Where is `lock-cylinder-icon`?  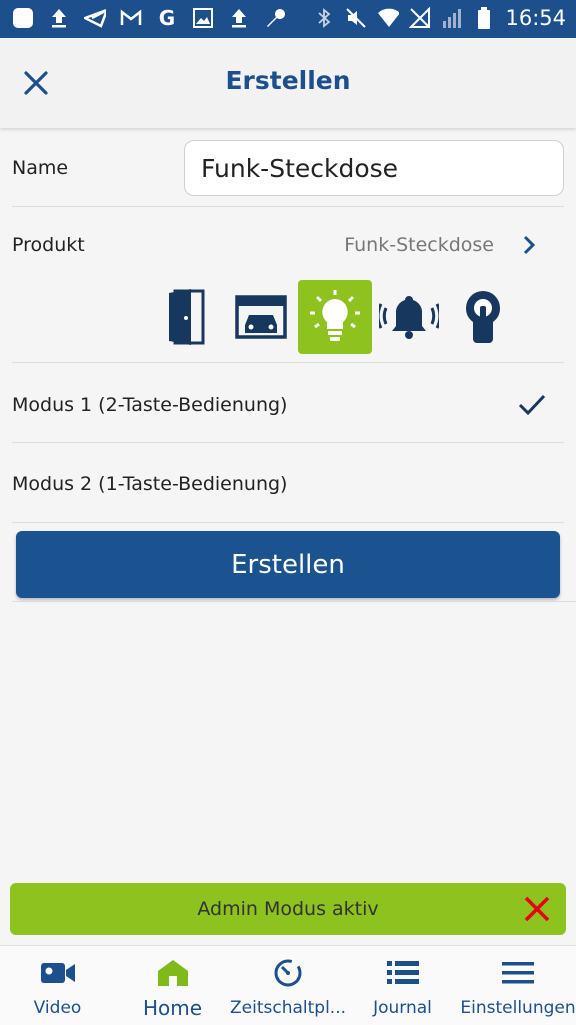 lock-cylinder-icon is located at coordinates (483, 317).